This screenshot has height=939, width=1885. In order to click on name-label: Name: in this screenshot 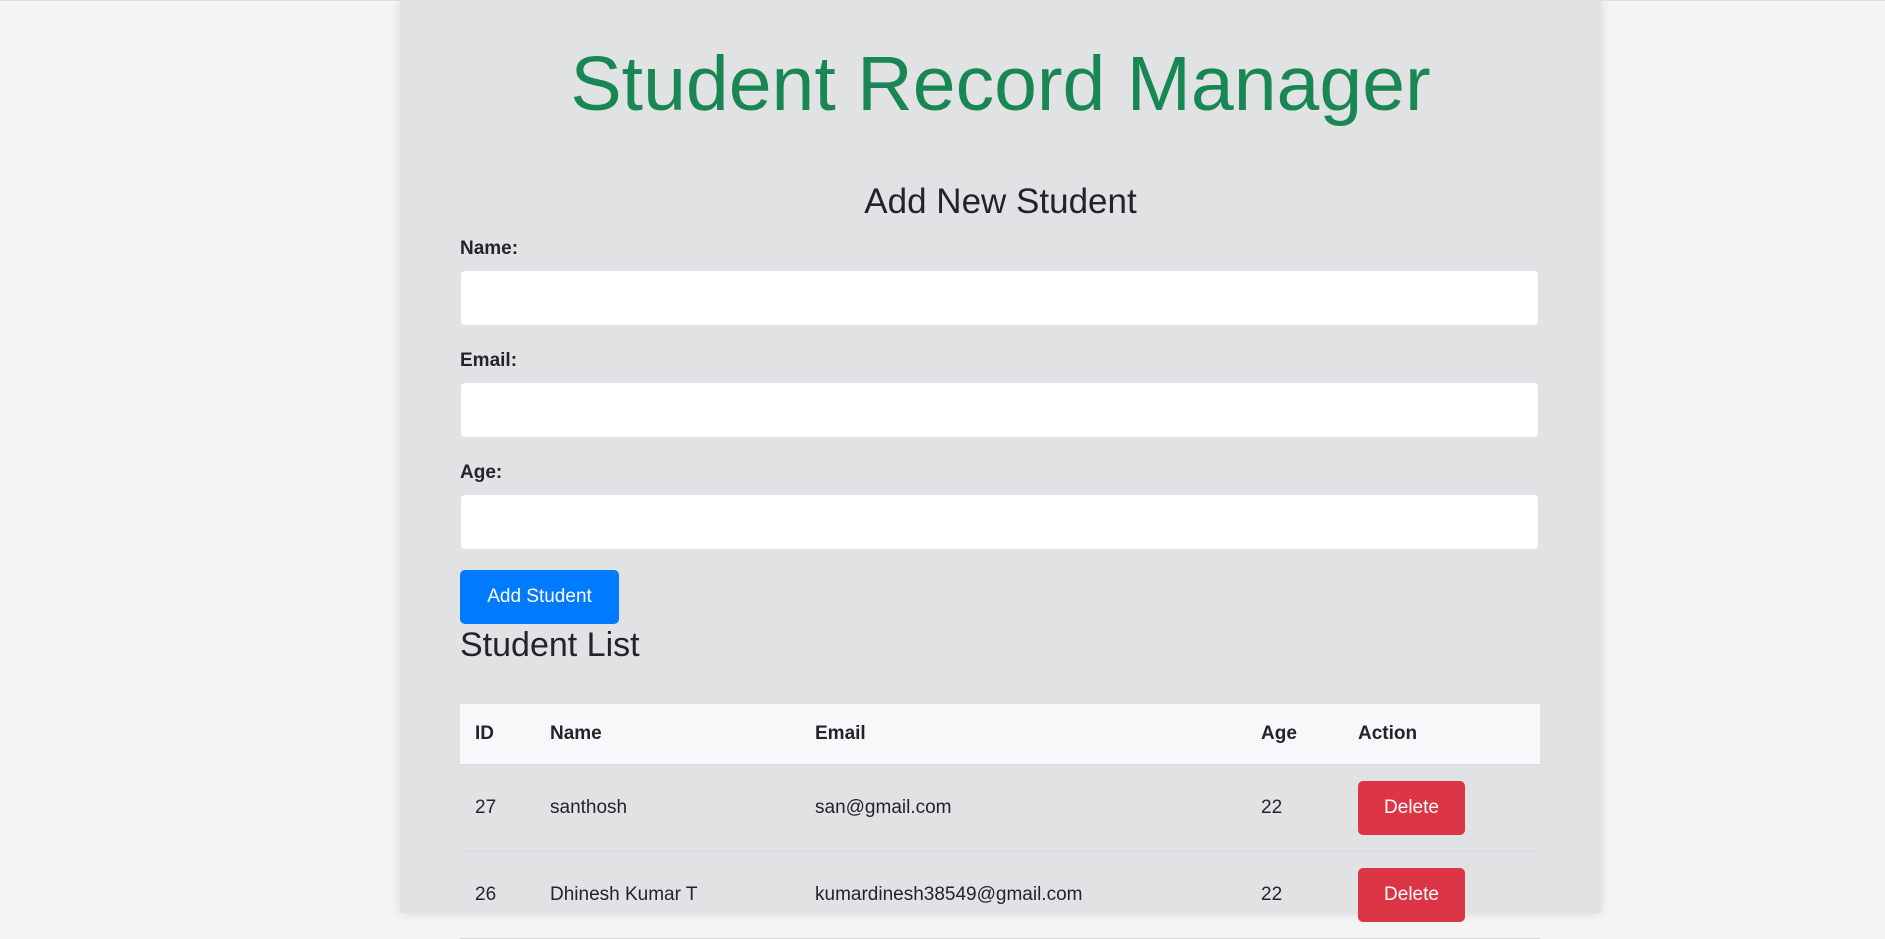, I will do `click(489, 248)`.